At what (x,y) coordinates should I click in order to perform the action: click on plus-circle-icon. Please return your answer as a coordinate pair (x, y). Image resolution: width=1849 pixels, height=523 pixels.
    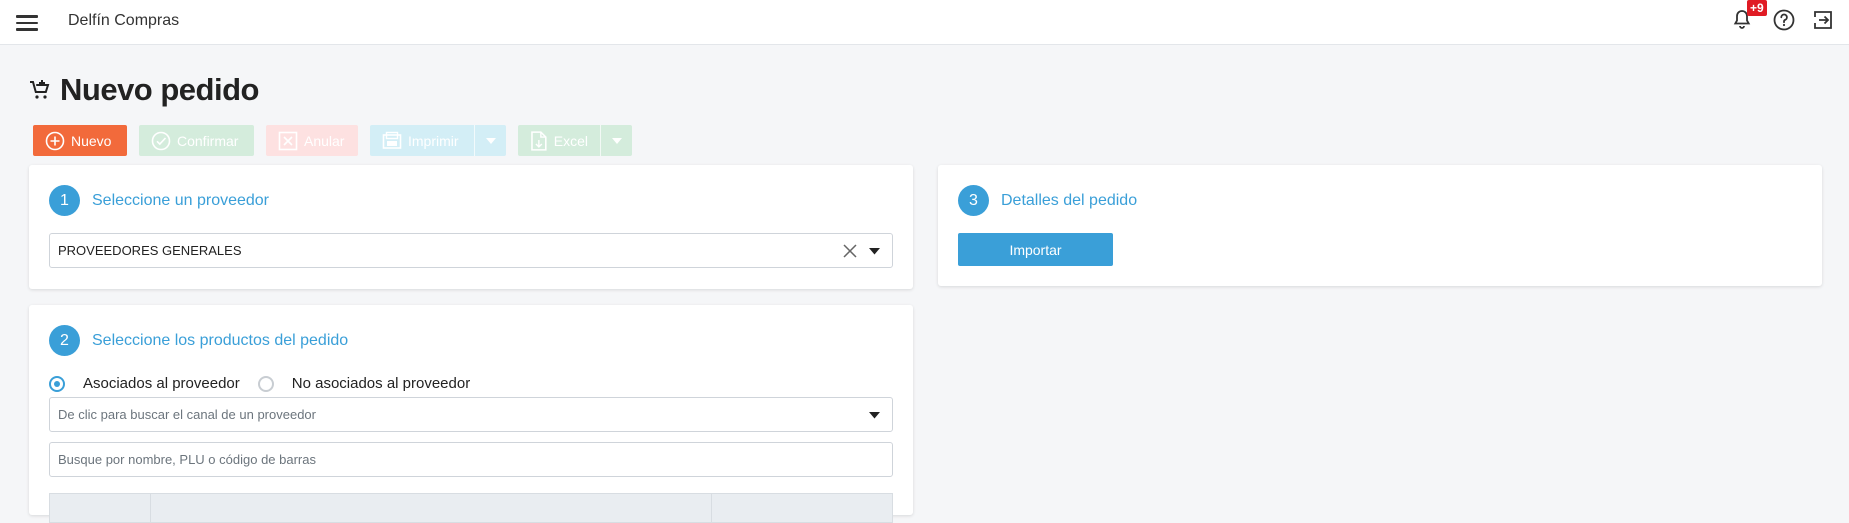
    Looking at the image, I should click on (55, 140).